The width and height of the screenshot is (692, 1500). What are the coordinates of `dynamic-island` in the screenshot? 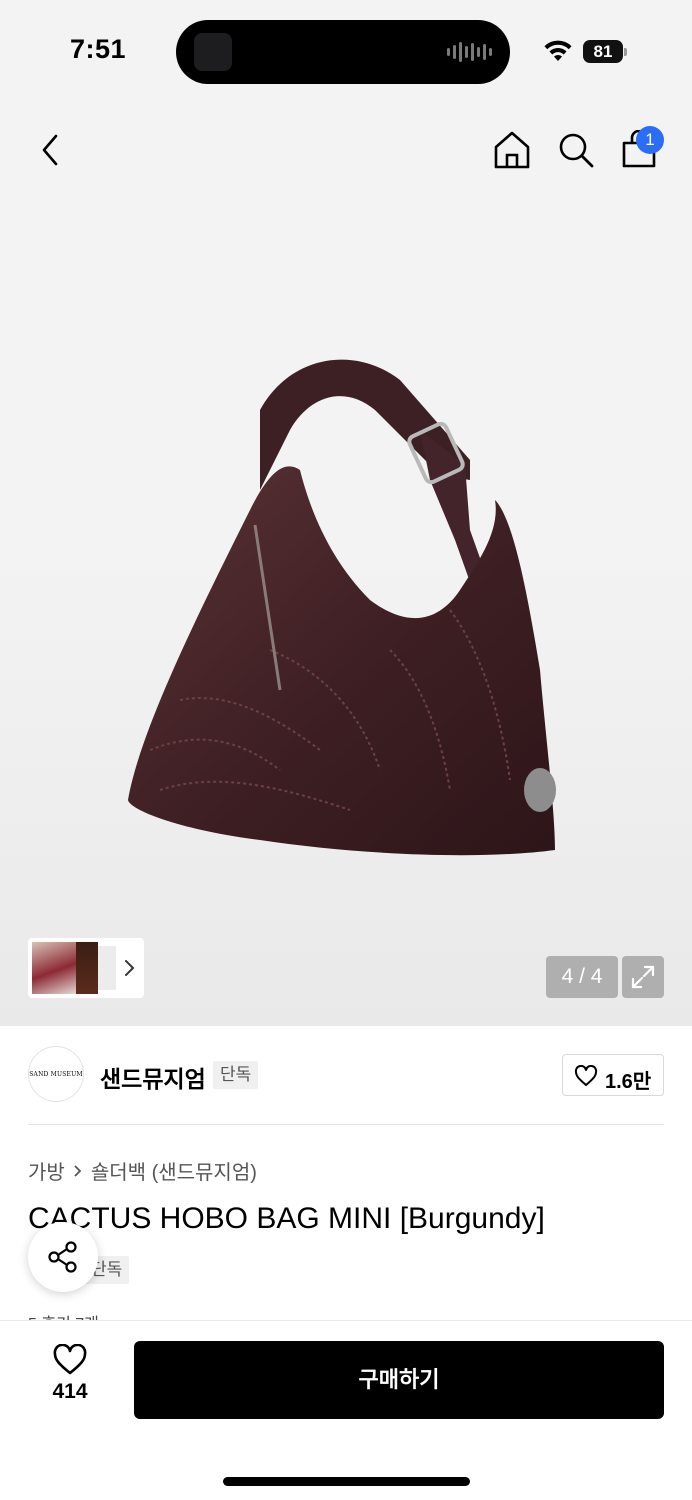 It's located at (343, 52).